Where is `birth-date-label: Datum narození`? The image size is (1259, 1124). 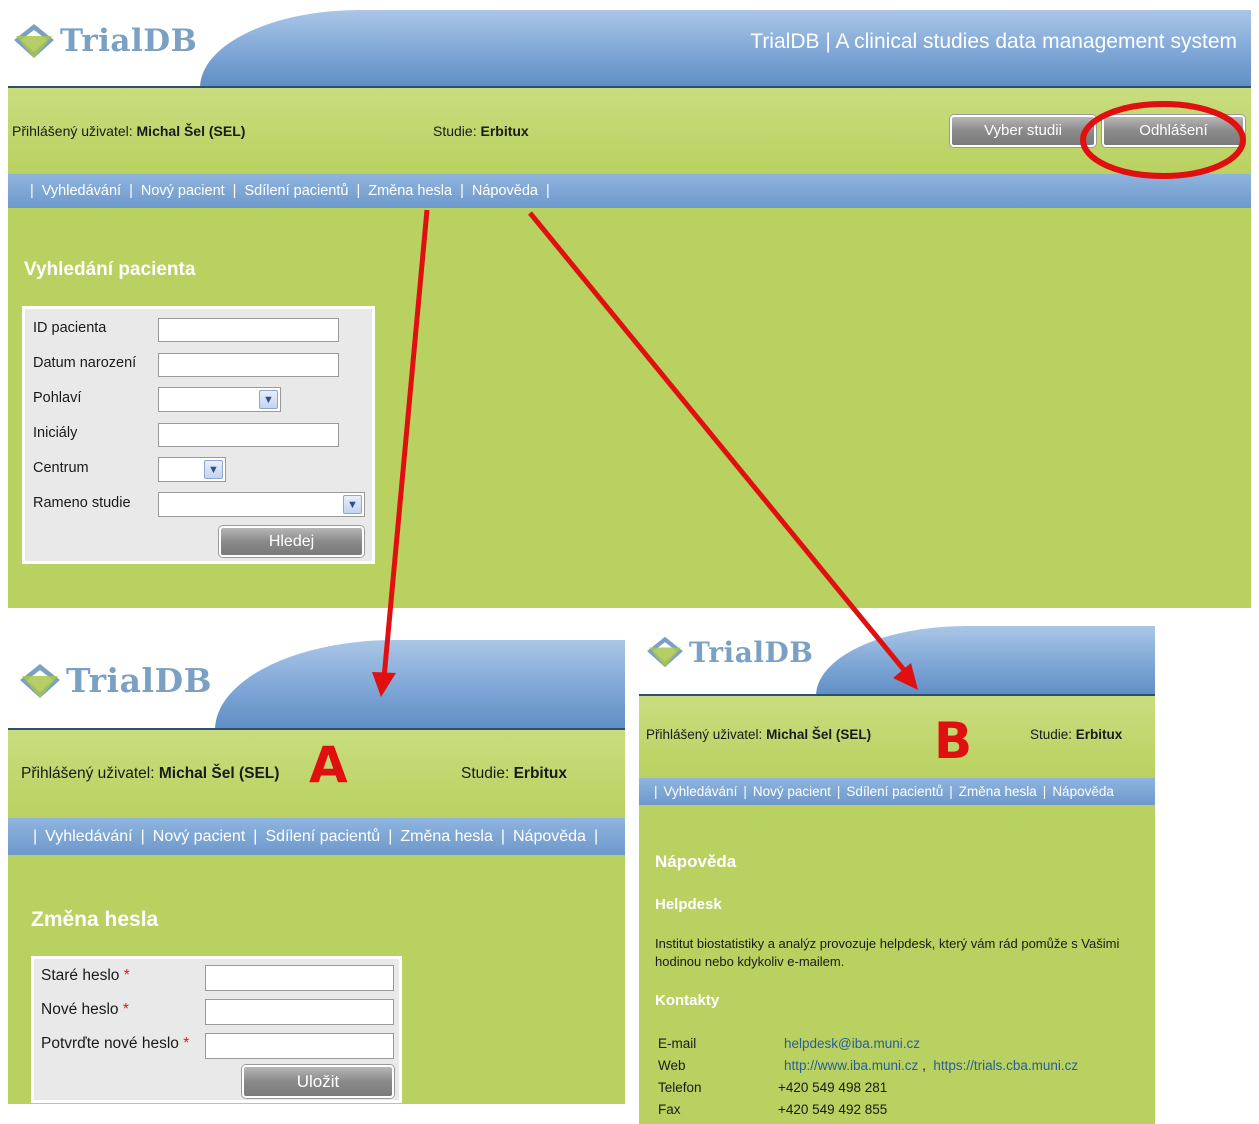
birth-date-label: Datum narození is located at coordinates (85, 363).